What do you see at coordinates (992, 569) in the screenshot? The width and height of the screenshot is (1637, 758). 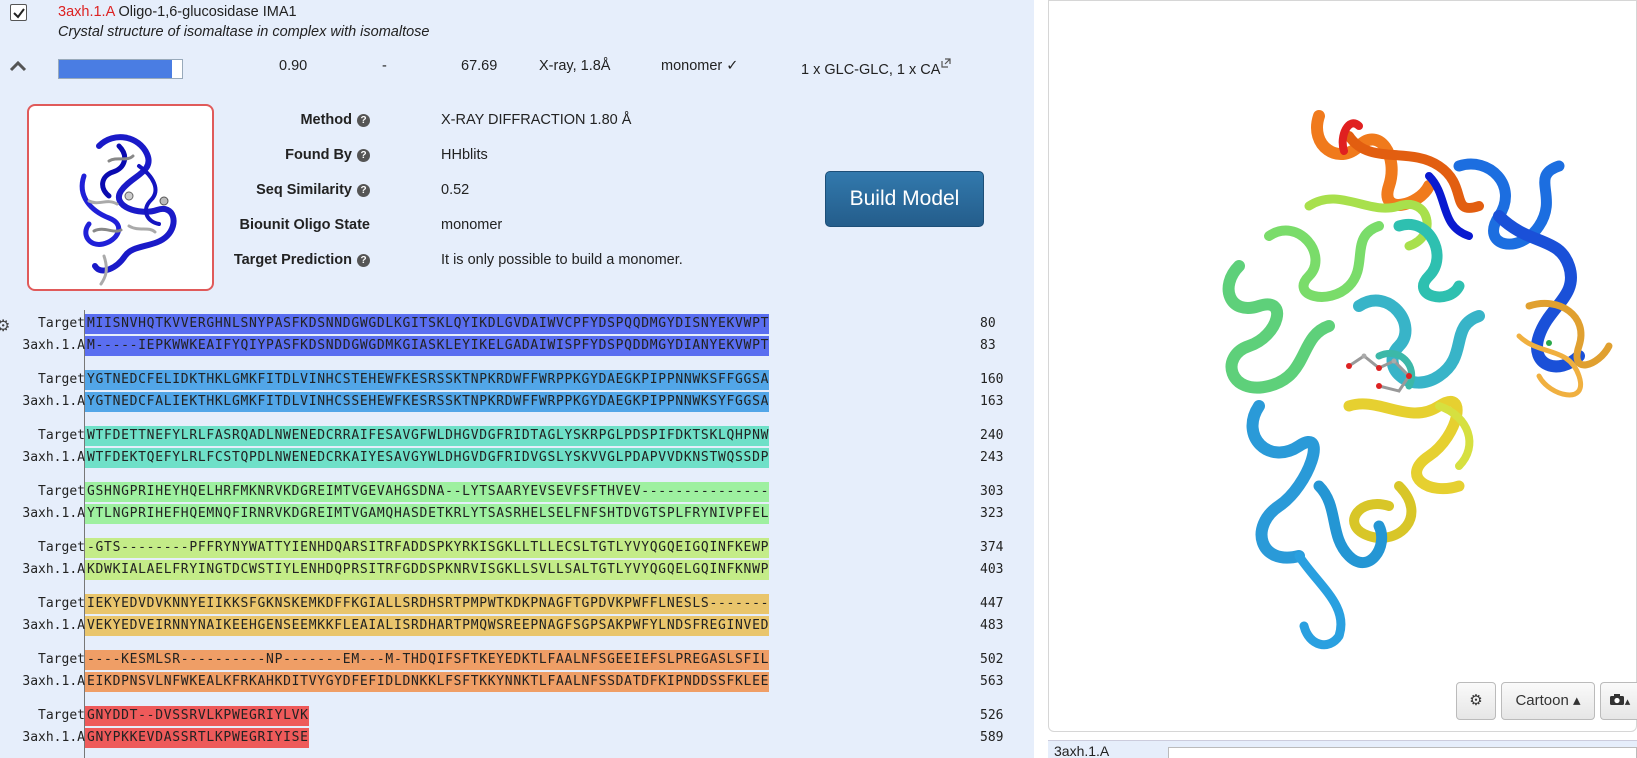 I see `residue-number: 403` at bounding box center [992, 569].